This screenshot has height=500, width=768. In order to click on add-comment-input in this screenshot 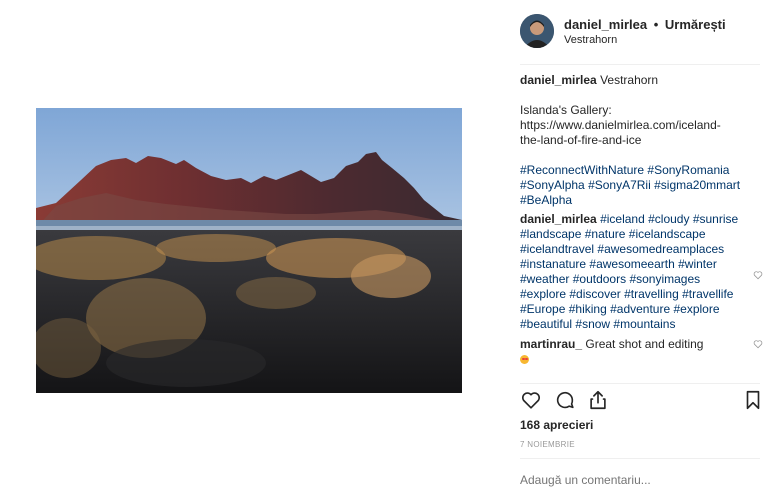, I will do `click(635, 480)`.